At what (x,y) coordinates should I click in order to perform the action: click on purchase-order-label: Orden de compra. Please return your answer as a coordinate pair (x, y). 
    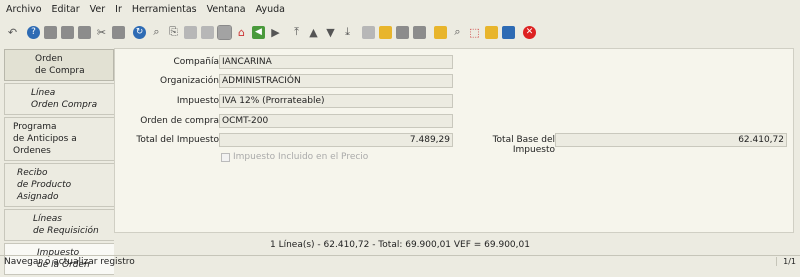
    Looking at the image, I should click on (179, 121).